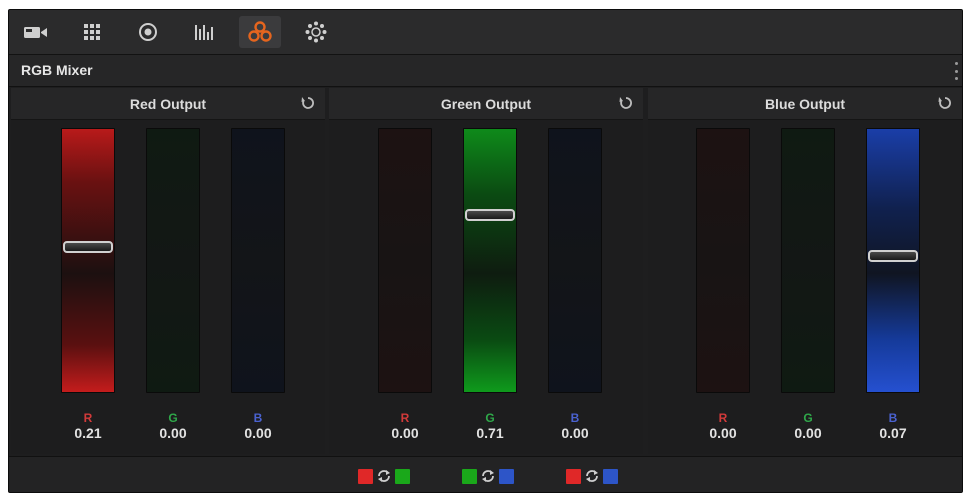  What do you see at coordinates (405, 418) in the screenshot?
I see `green-output-r-label: R` at bounding box center [405, 418].